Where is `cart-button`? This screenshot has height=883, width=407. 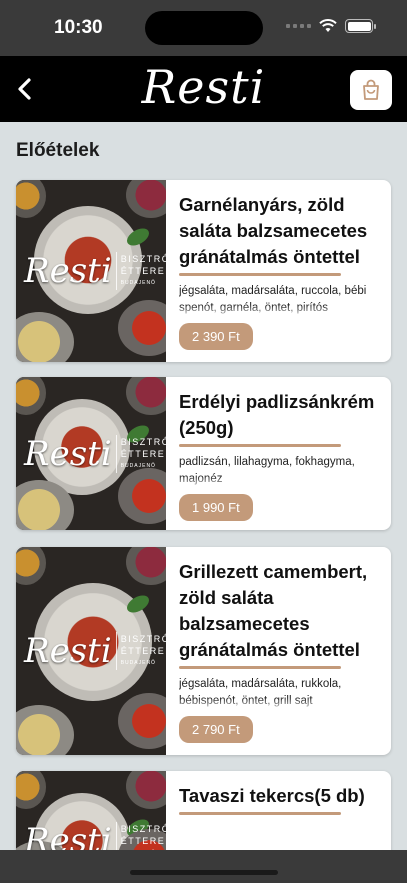
cart-button is located at coordinates (371, 90).